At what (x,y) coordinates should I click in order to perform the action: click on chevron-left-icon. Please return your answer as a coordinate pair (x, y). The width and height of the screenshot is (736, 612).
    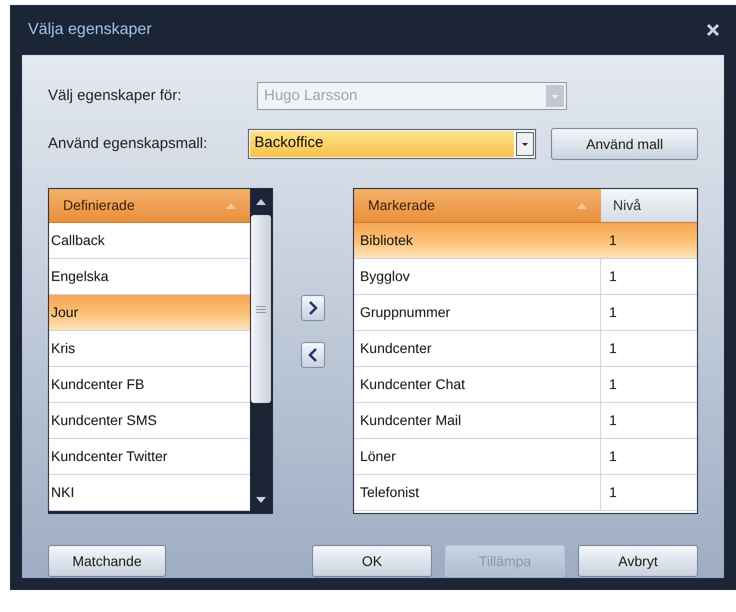
    Looking at the image, I should click on (313, 355).